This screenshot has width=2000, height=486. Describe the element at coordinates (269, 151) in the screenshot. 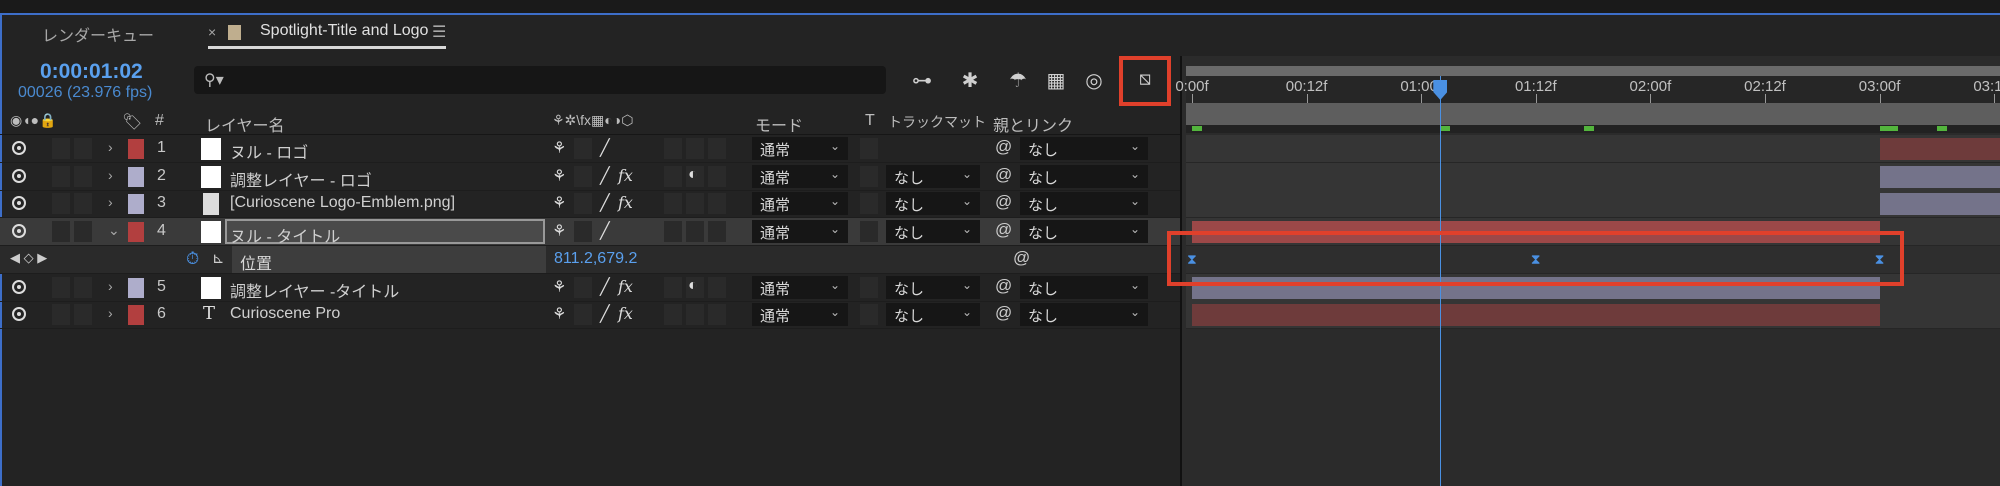

I see `layer-name: ヌル - ロゴ` at that location.